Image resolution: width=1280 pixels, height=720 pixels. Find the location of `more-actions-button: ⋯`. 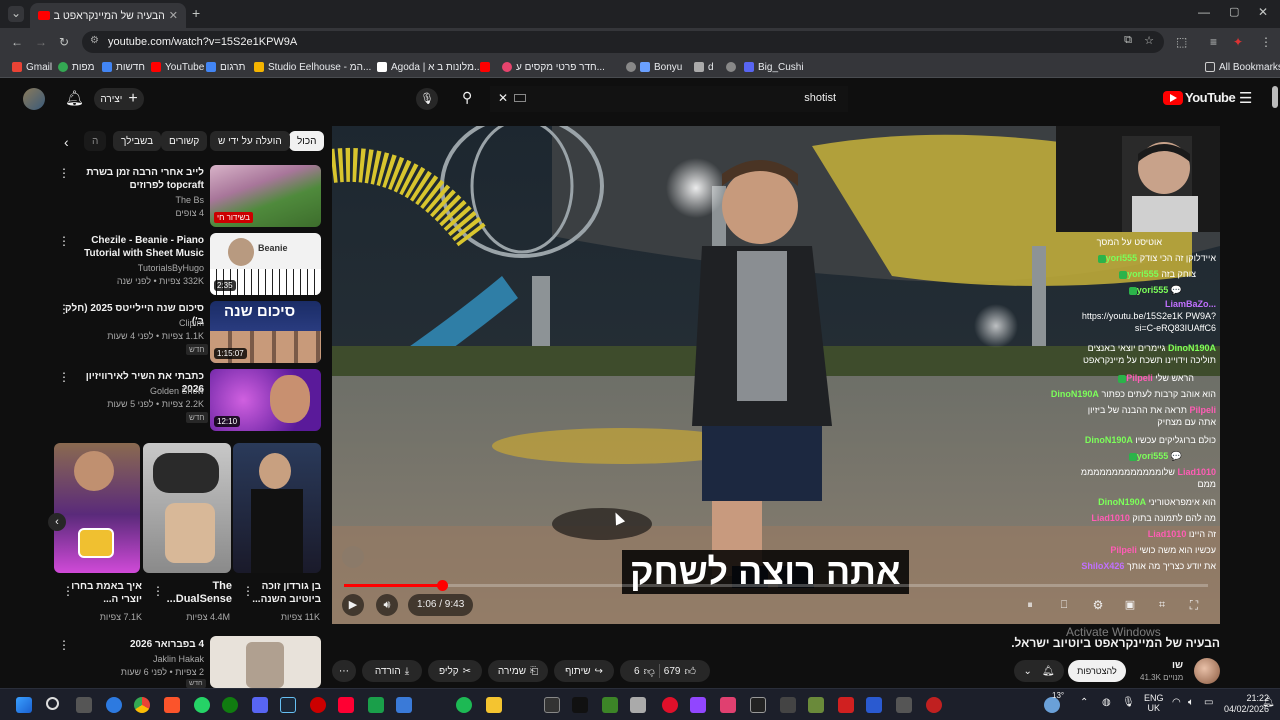

more-actions-button: ⋯ is located at coordinates (344, 671).